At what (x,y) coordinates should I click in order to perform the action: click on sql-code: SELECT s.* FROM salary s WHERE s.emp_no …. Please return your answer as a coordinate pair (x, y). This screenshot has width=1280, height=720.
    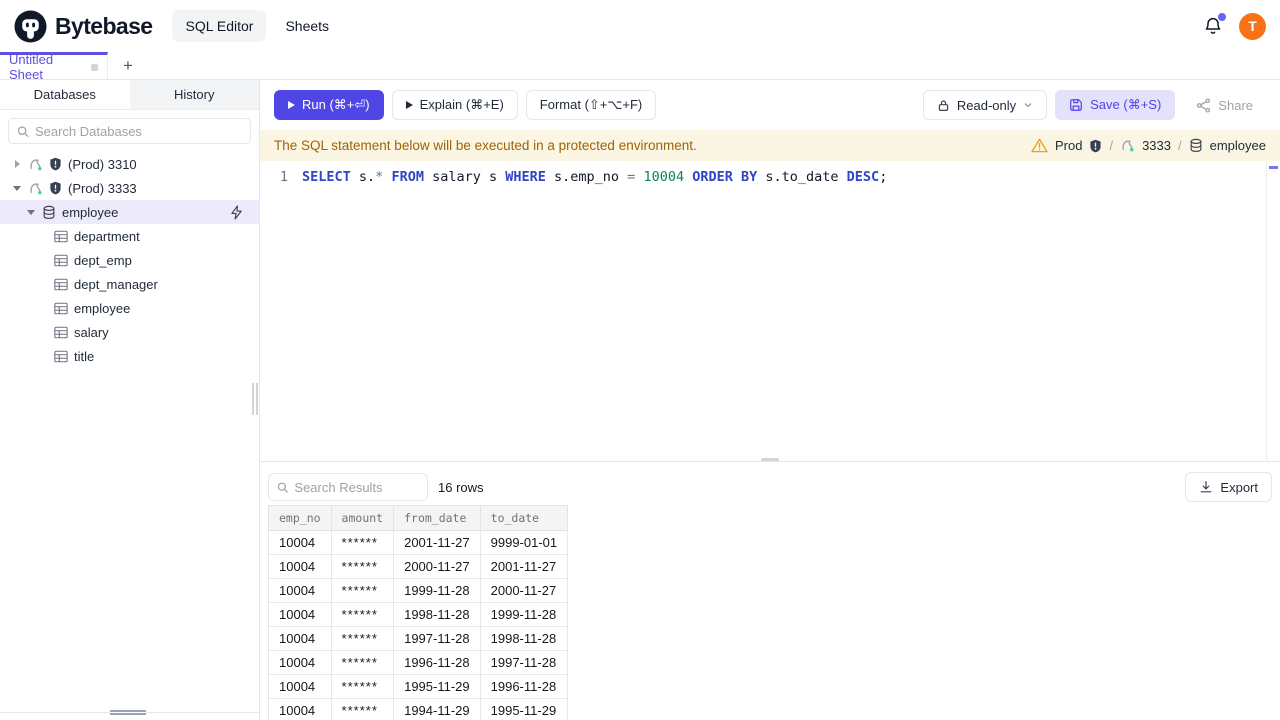
    Looking at the image, I should click on (595, 177).